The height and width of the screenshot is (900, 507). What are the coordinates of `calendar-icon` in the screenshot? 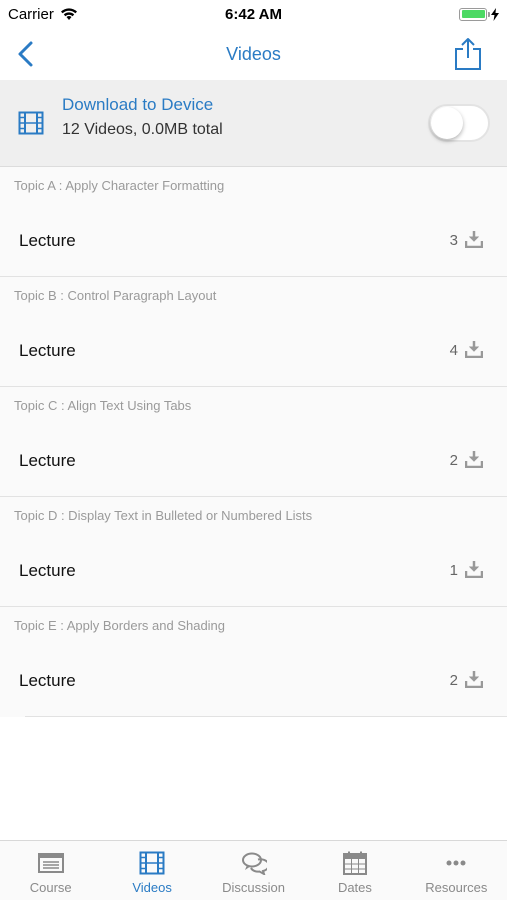 It's located at (354, 863).